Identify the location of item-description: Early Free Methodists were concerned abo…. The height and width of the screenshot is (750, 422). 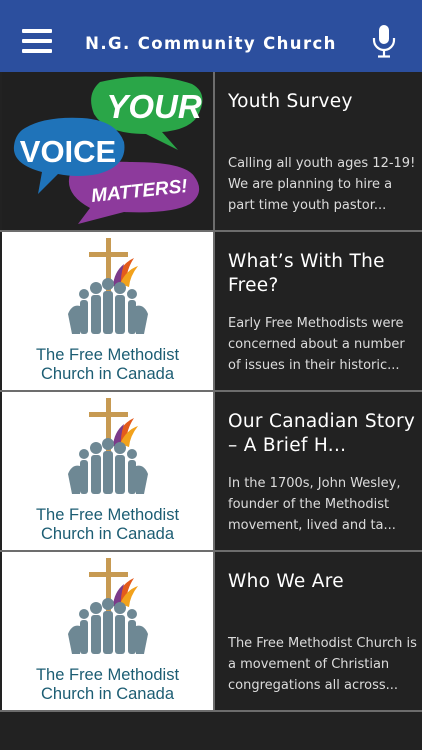
(316, 344).